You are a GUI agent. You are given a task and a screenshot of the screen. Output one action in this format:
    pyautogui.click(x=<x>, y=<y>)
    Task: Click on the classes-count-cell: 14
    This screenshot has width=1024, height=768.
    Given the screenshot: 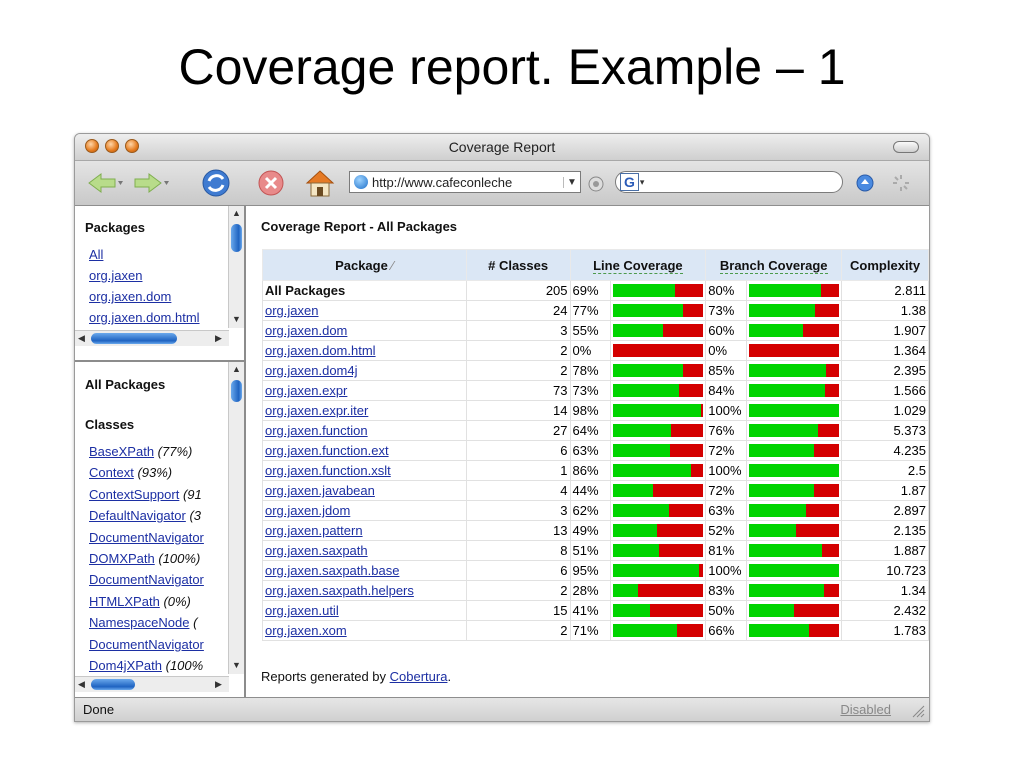 What is the action you would take?
    pyautogui.click(x=518, y=410)
    